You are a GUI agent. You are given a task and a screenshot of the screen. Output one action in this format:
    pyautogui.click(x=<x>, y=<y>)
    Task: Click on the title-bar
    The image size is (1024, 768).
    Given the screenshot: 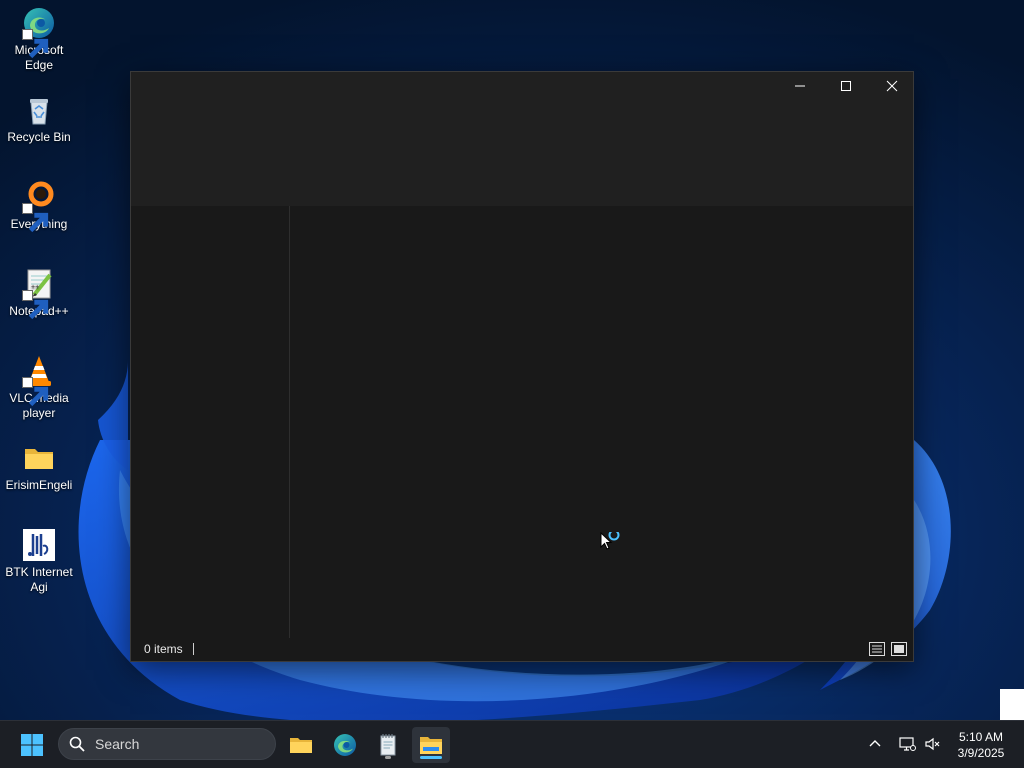 What is the action you would take?
    pyautogui.click(x=522, y=139)
    